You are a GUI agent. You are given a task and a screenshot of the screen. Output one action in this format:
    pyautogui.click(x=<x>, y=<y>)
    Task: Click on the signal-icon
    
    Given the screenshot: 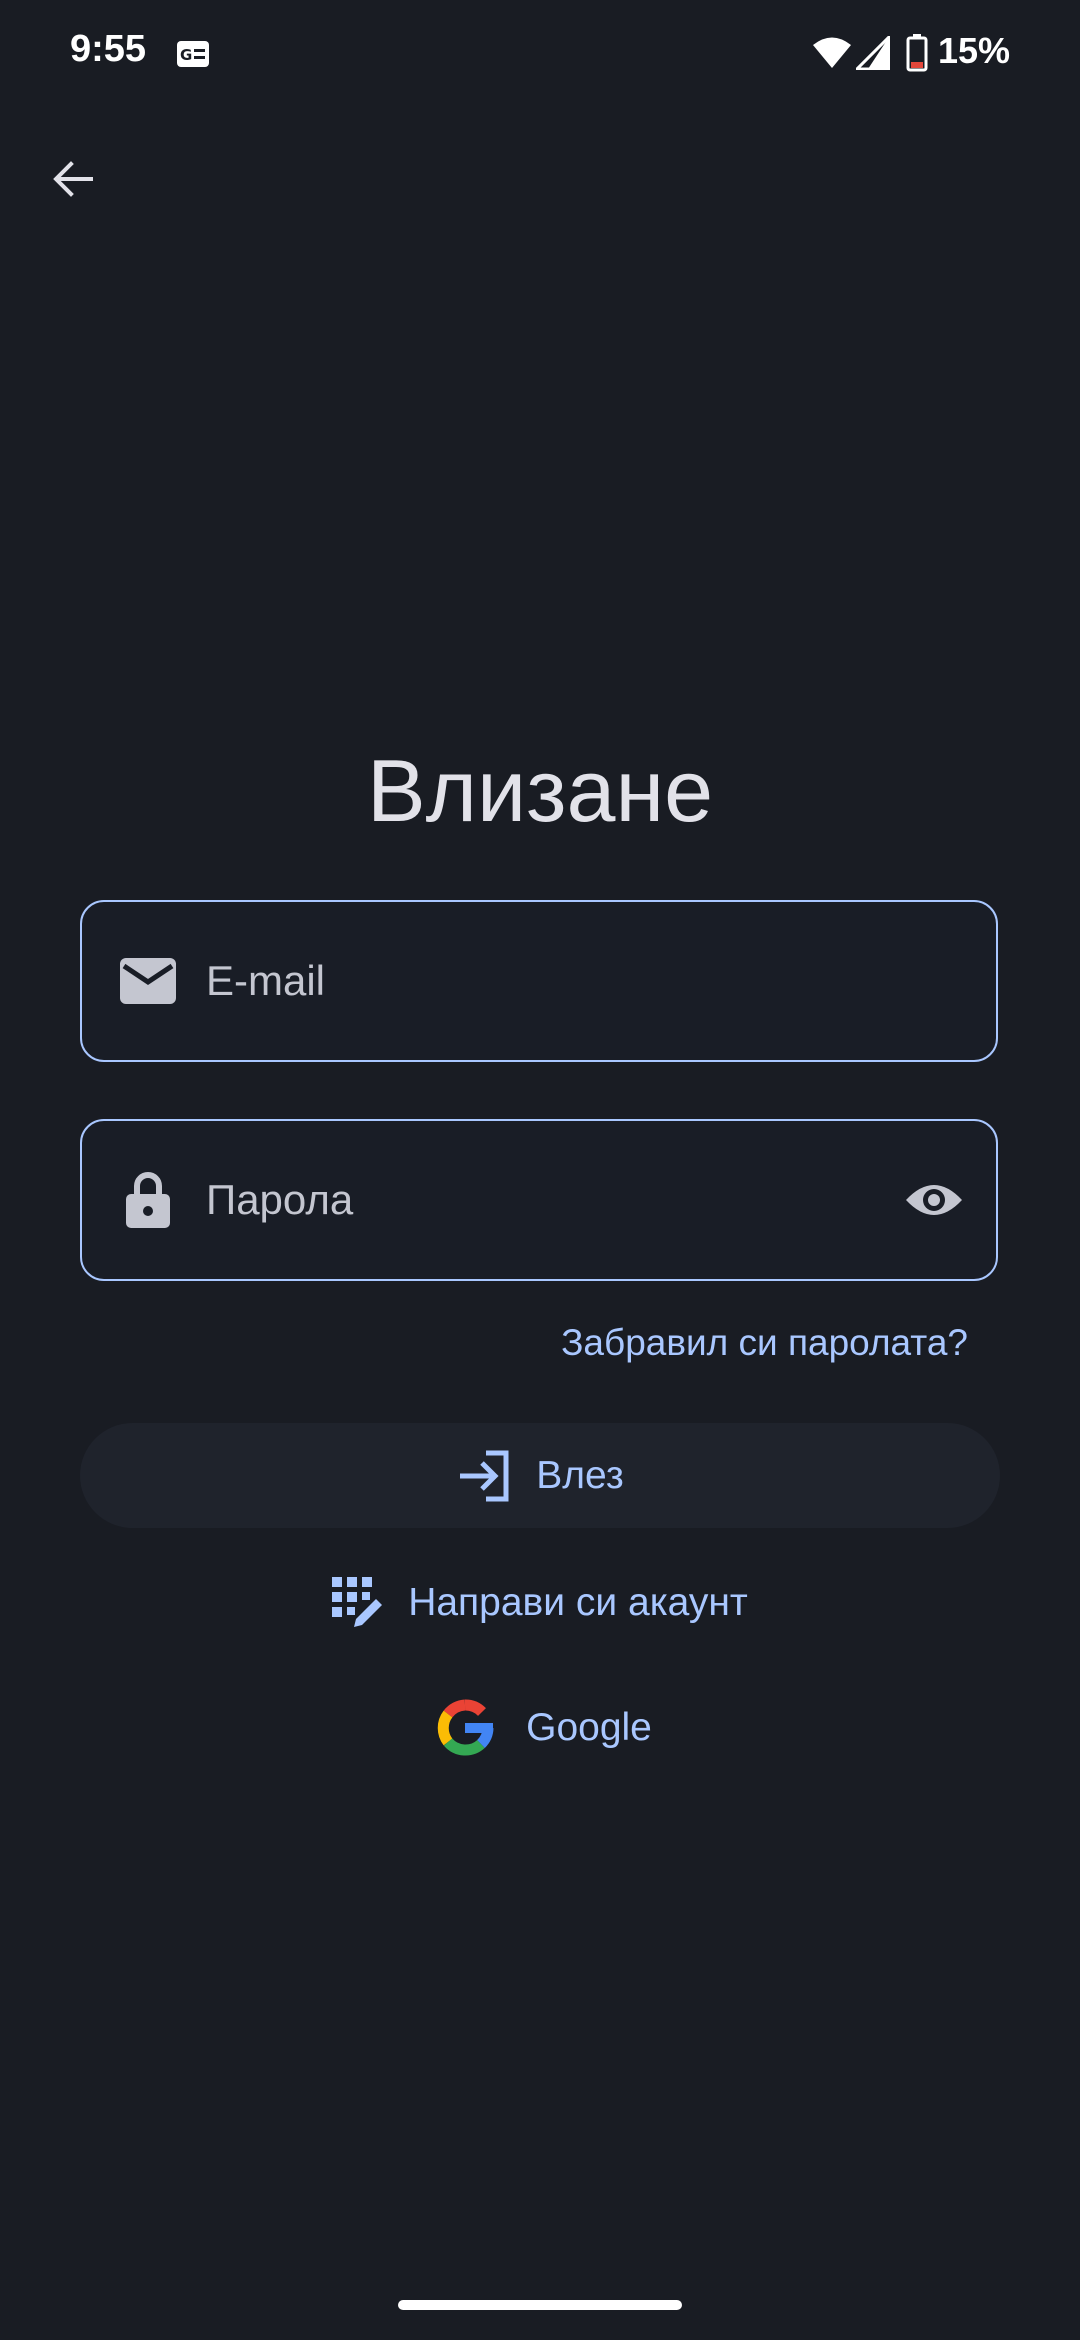 What is the action you would take?
    pyautogui.click(x=873, y=53)
    